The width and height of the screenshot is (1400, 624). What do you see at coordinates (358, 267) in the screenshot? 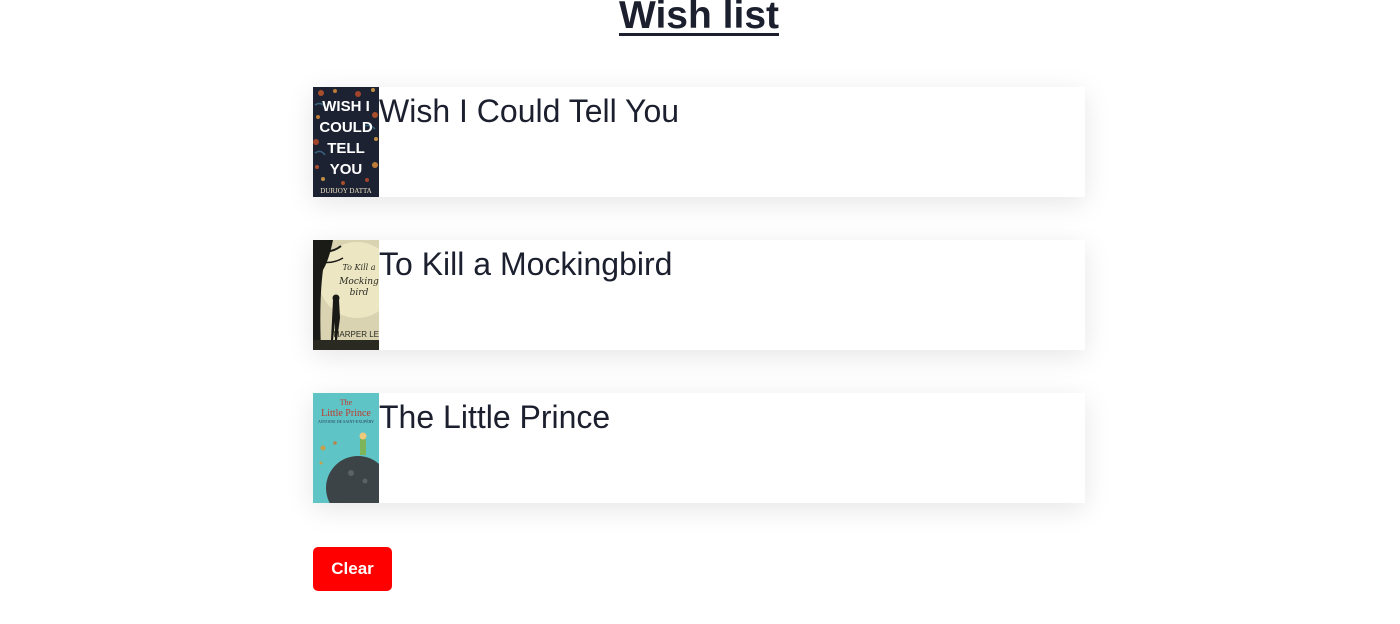
I see `svg-text: To Kill a` at bounding box center [358, 267].